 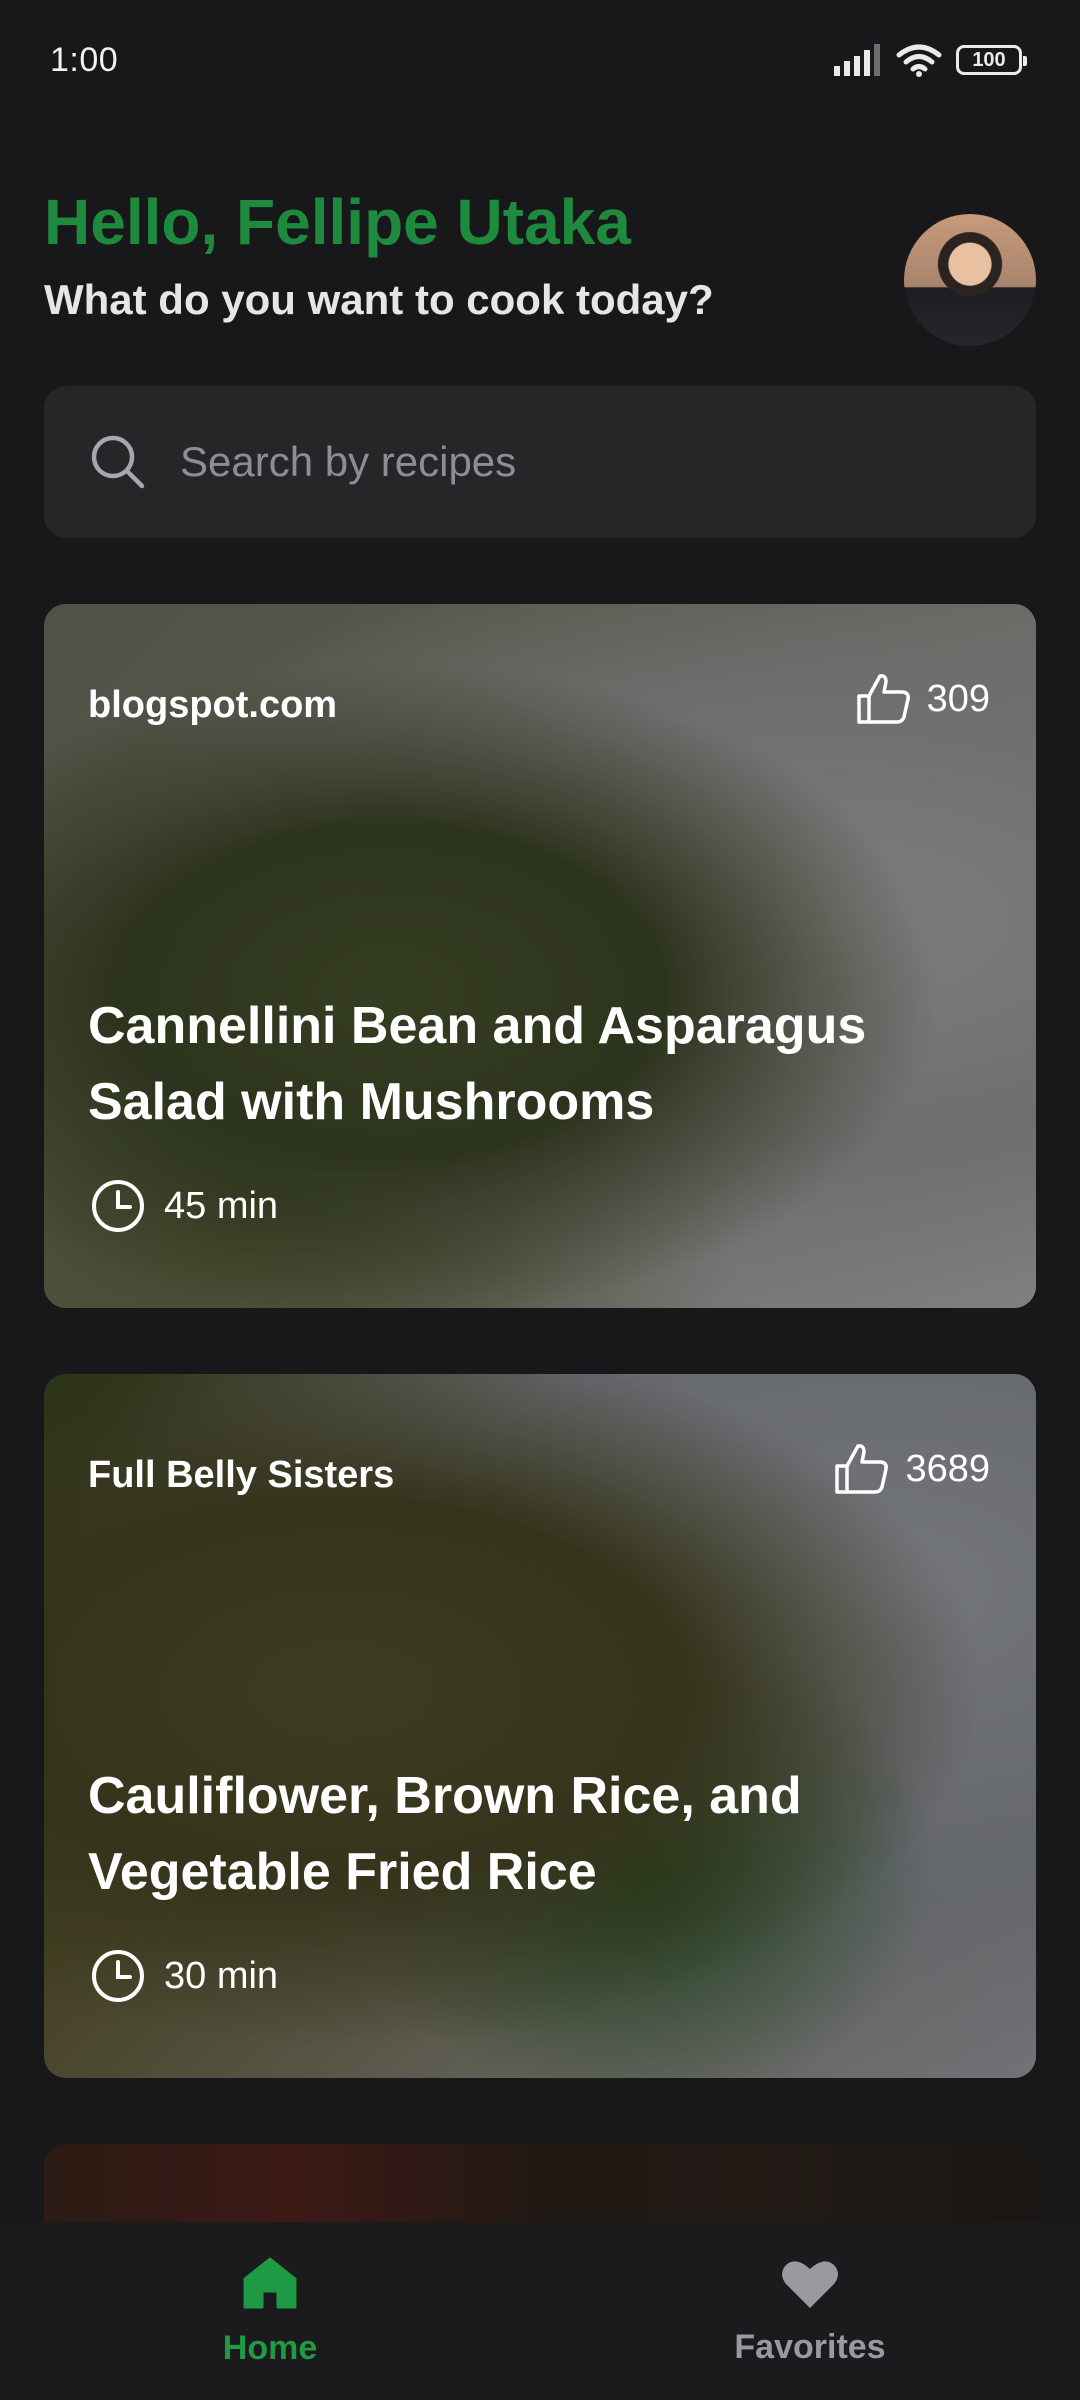 I want to click on nav-home: Home, so click(x=270, y=2311).